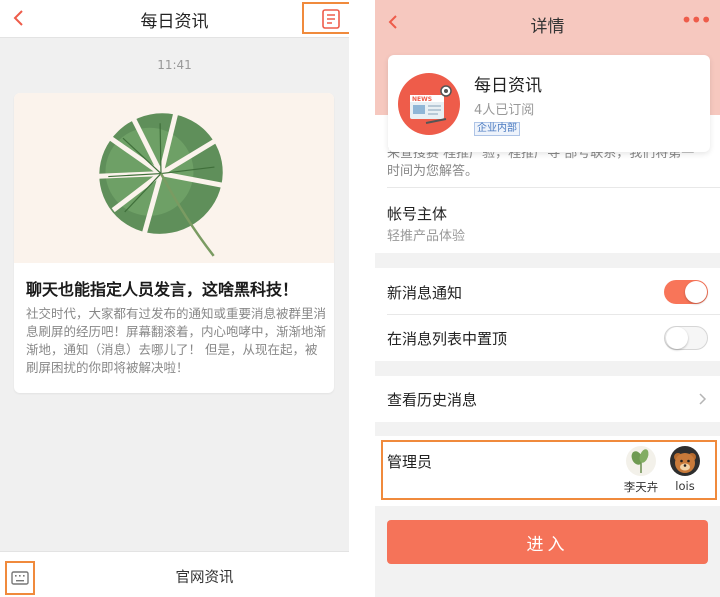 Image resolution: width=720 pixels, height=597 pixels. I want to click on pin-to-top-toggle, so click(686, 338).